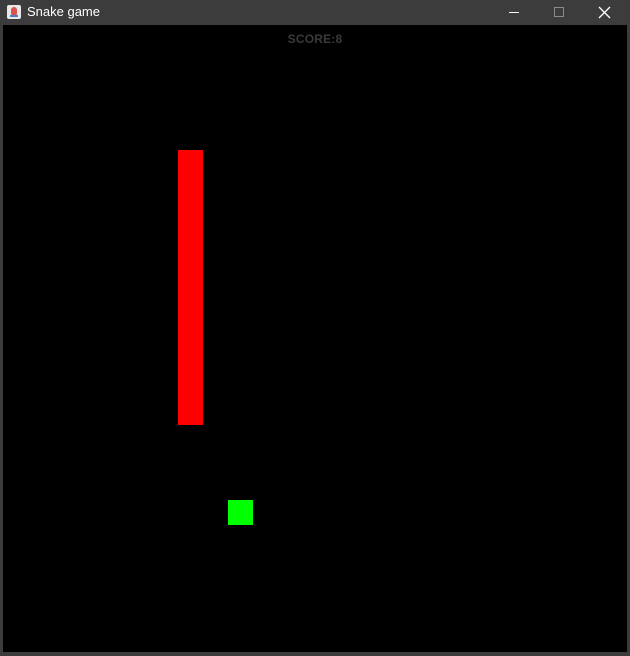 The height and width of the screenshot is (656, 630). Describe the element at coordinates (315, 12) in the screenshot. I see `title-bar: Snake game` at that location.